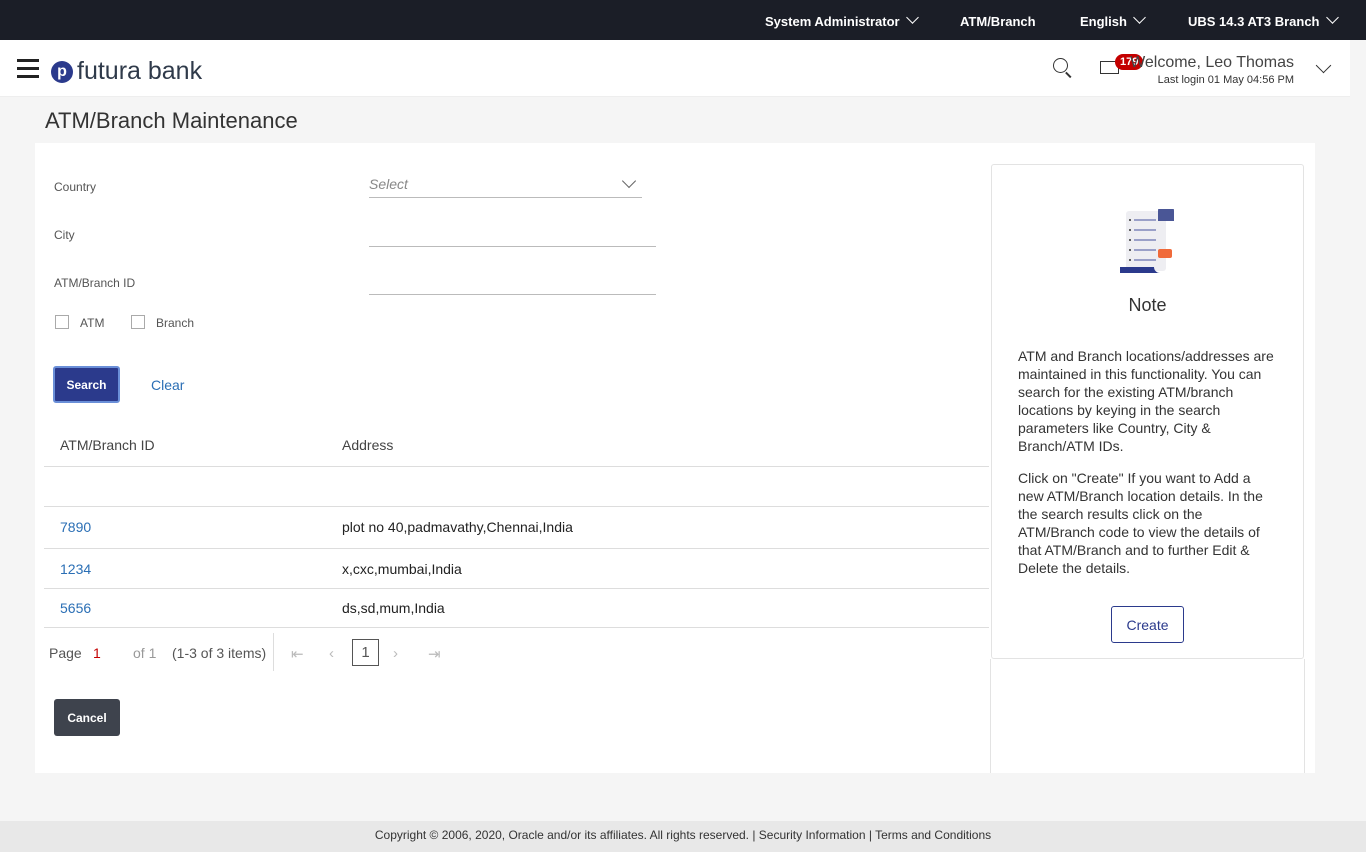  What do you see at coordinates (75, 608) in the screenshot?
I see `branch-id-link: 5656` at bounding box center [75, 608].